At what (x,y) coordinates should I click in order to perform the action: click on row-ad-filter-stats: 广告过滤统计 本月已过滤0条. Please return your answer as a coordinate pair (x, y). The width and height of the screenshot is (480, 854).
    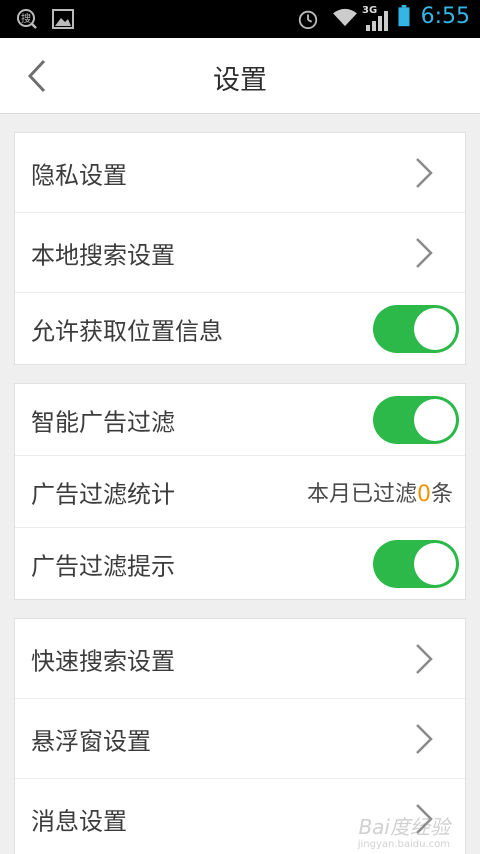
    Looking at the image, I should click on (240, 492).